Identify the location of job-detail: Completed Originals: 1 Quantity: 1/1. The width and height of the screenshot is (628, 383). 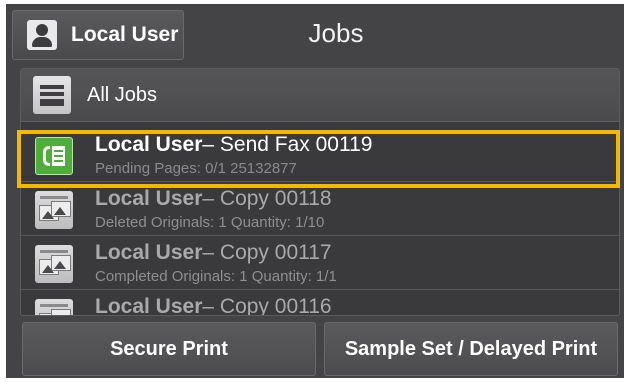
(216, 276).